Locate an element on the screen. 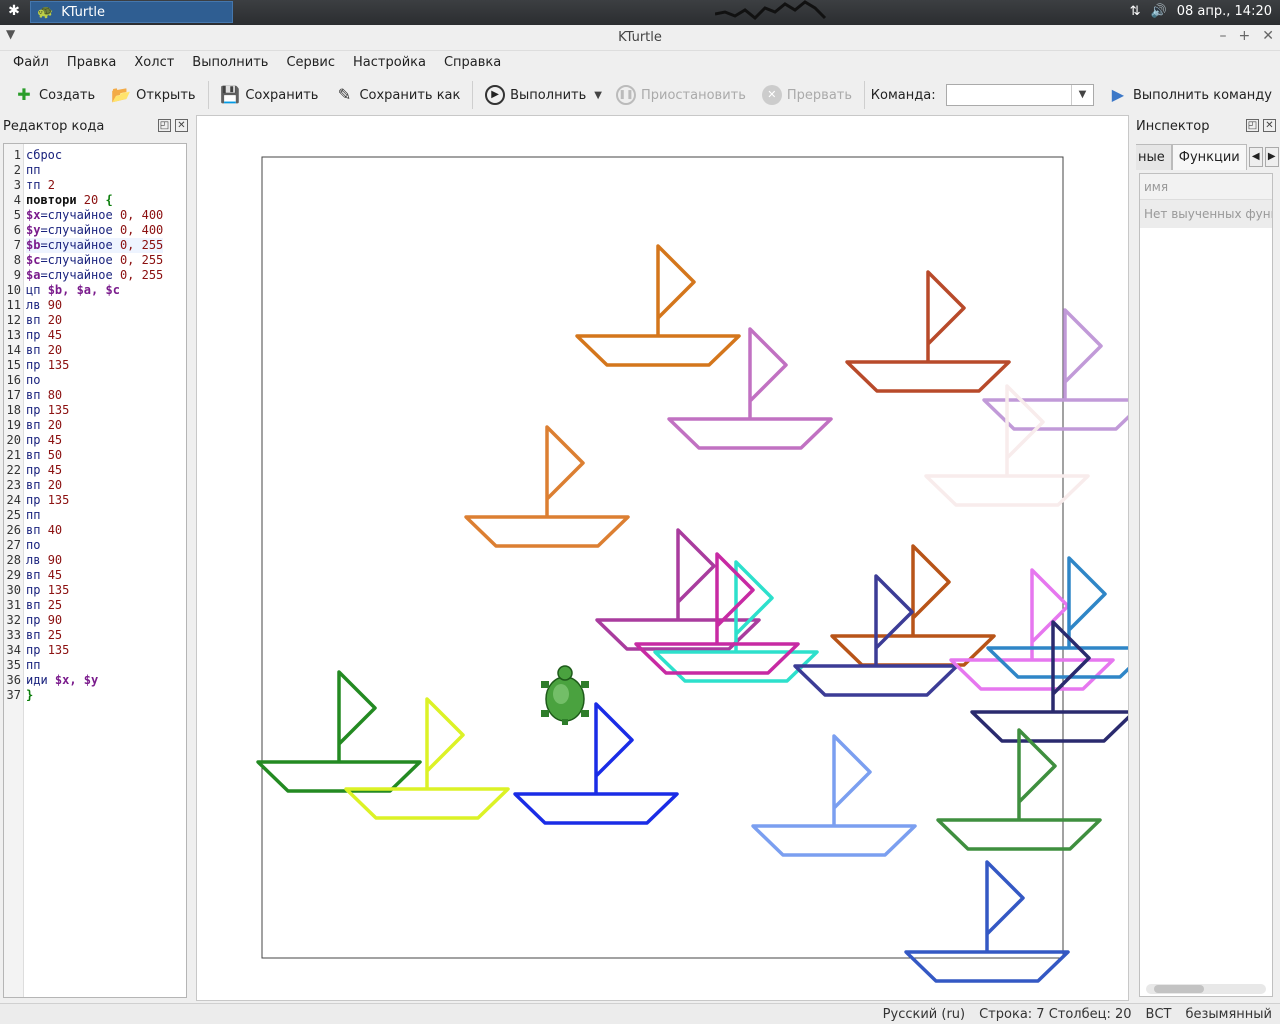  run-button: ▶ Выполнить is located at coordinates (535, 95).